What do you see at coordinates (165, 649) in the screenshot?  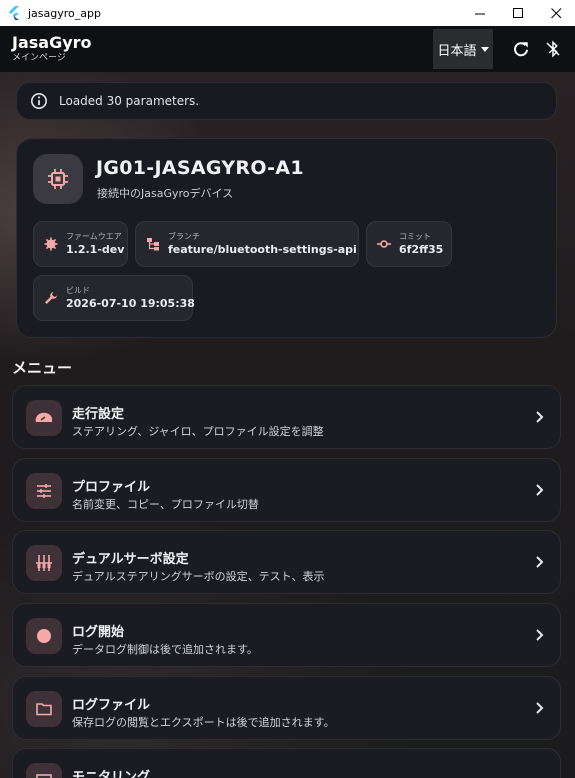 I see `menu-item-subtitle: データログ制御は後で追加されます。` at bounding box center [165, 649].